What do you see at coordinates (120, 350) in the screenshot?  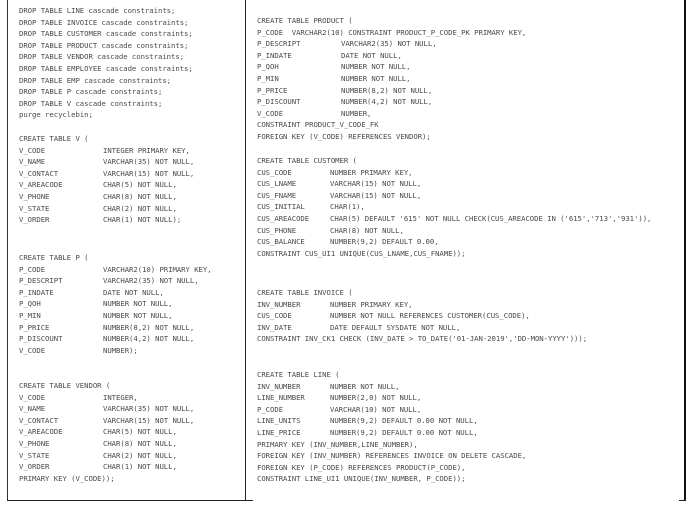 I see `column-type: NUMBER);` at bounding box center [120, 350].